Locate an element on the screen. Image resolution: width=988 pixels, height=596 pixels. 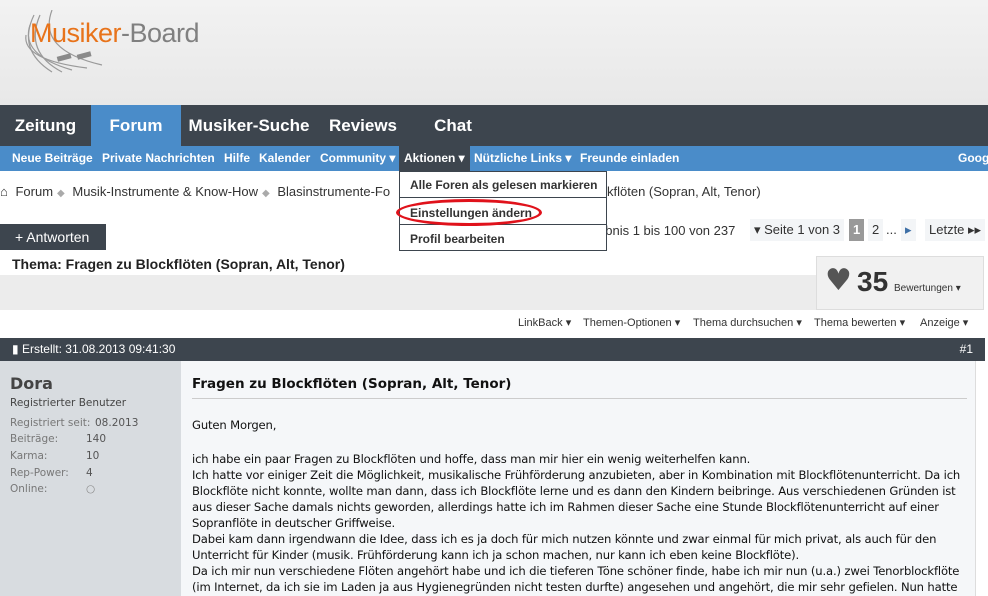
user-role: Registrierter Benutzer is located at coordinates (68, 403).